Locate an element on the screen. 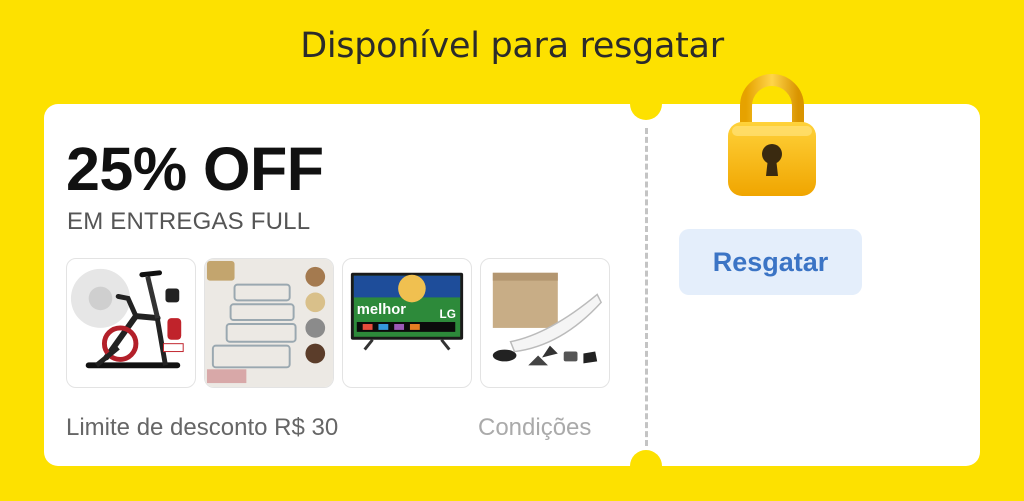 This screenshot has height=501, width=1024. padlock-icon is located at coordinates (772, 135).